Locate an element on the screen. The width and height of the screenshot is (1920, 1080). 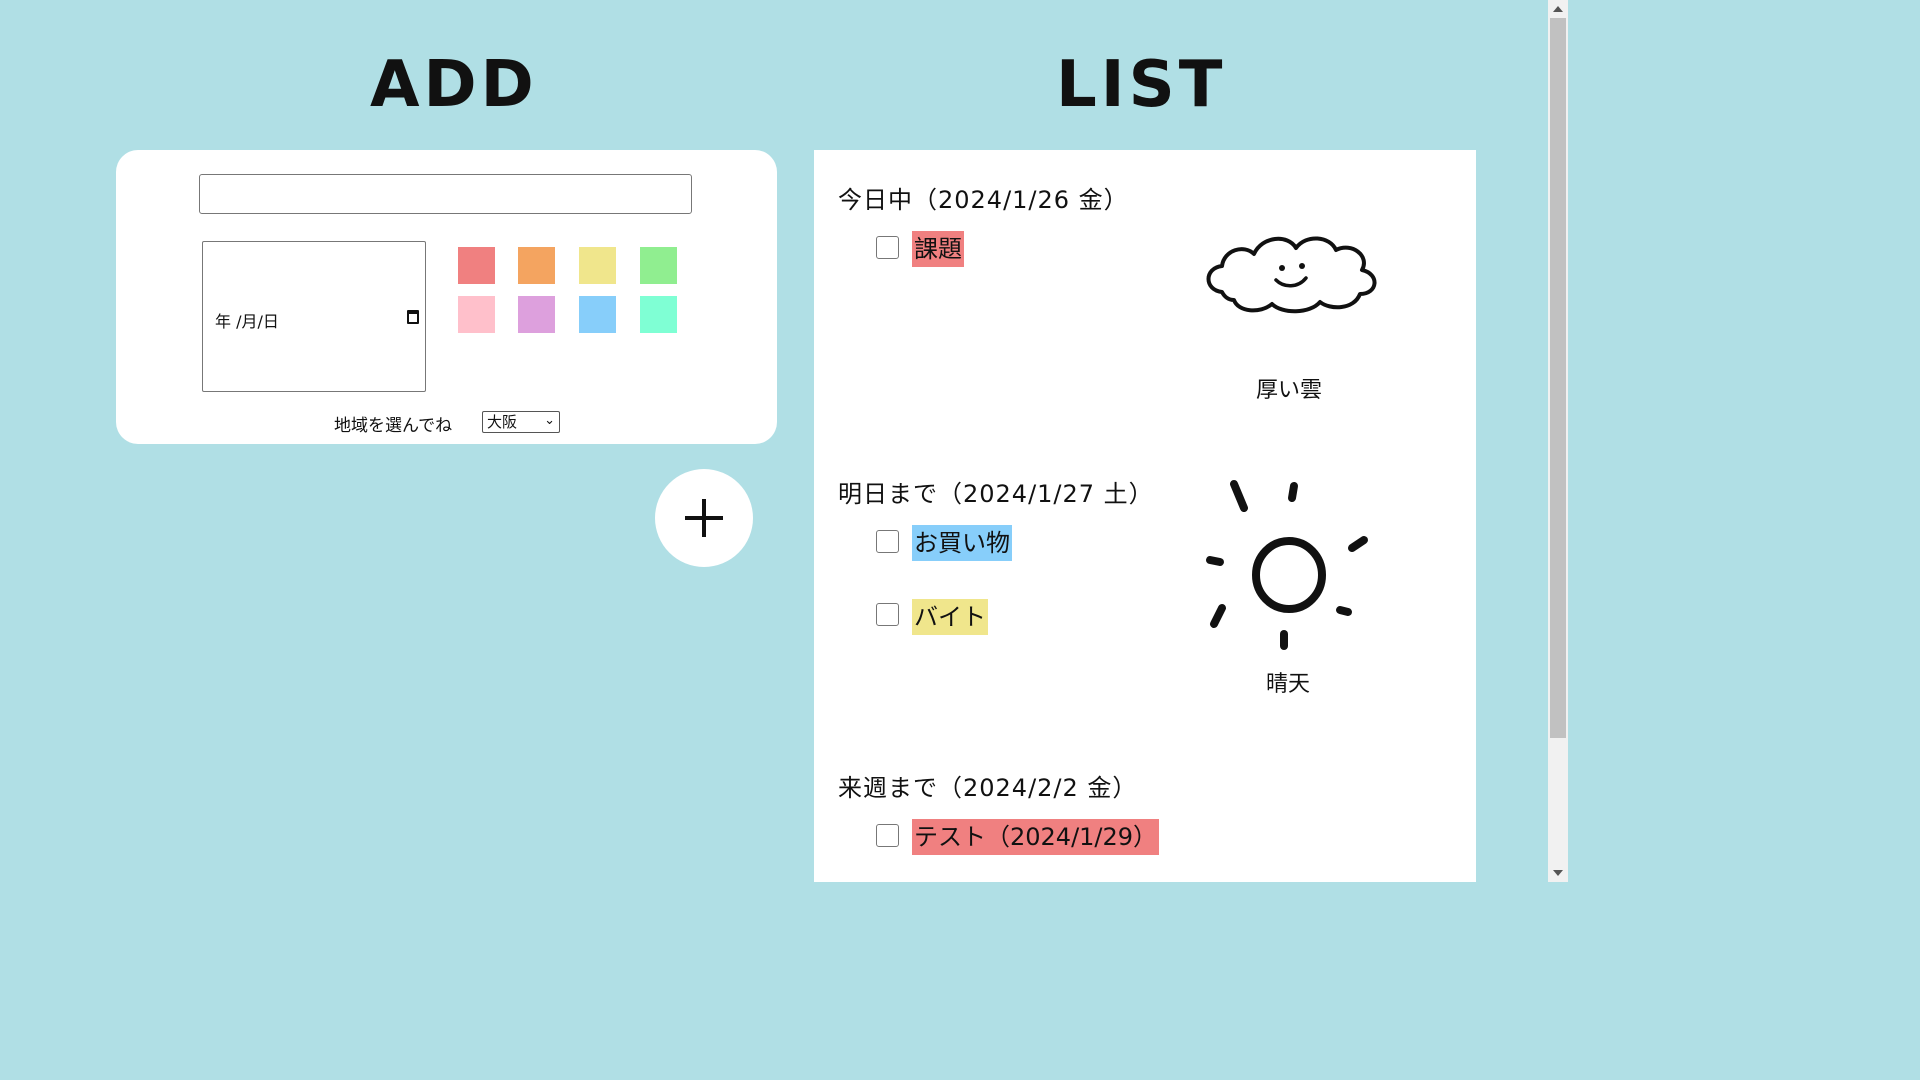
region-select: 大阪 ⌄ is located at coordinates (521, 422).